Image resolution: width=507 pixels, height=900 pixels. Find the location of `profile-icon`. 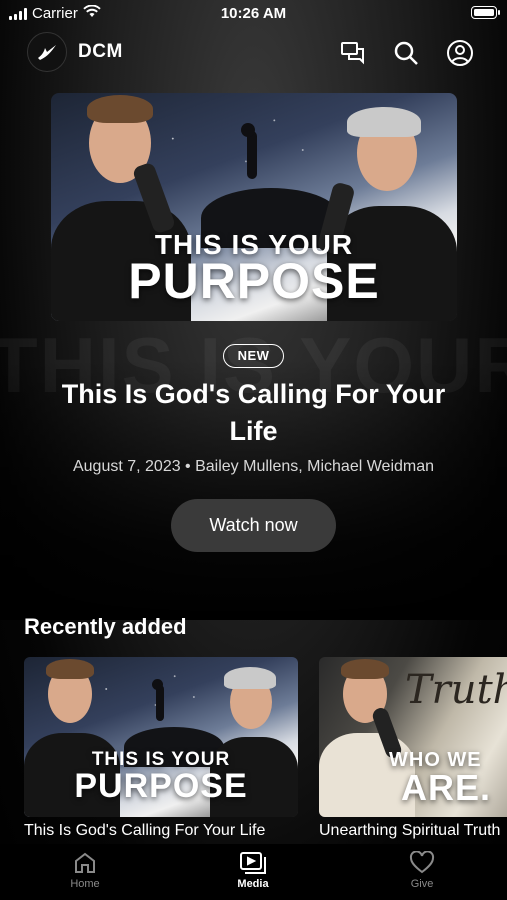

profile-icon is located at coordinates (460, 53).